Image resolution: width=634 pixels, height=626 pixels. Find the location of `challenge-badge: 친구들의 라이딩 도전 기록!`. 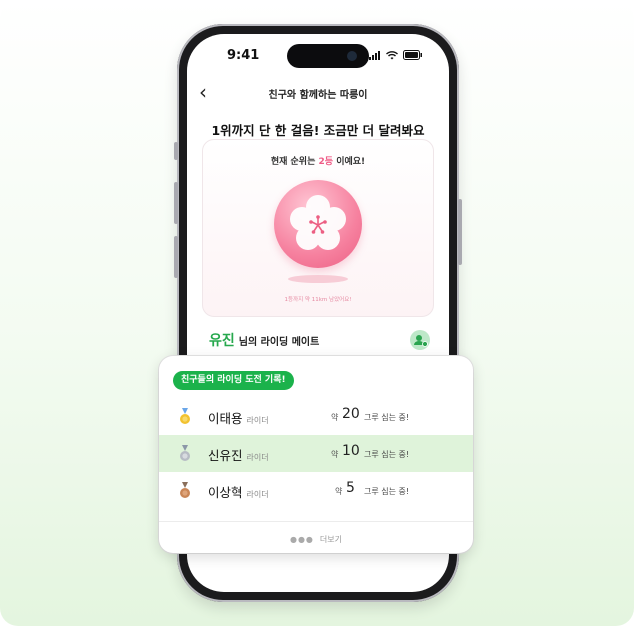

challenge-badge: 친구들의 라이딩 도전 기록! is located at coordinates (233, 380).